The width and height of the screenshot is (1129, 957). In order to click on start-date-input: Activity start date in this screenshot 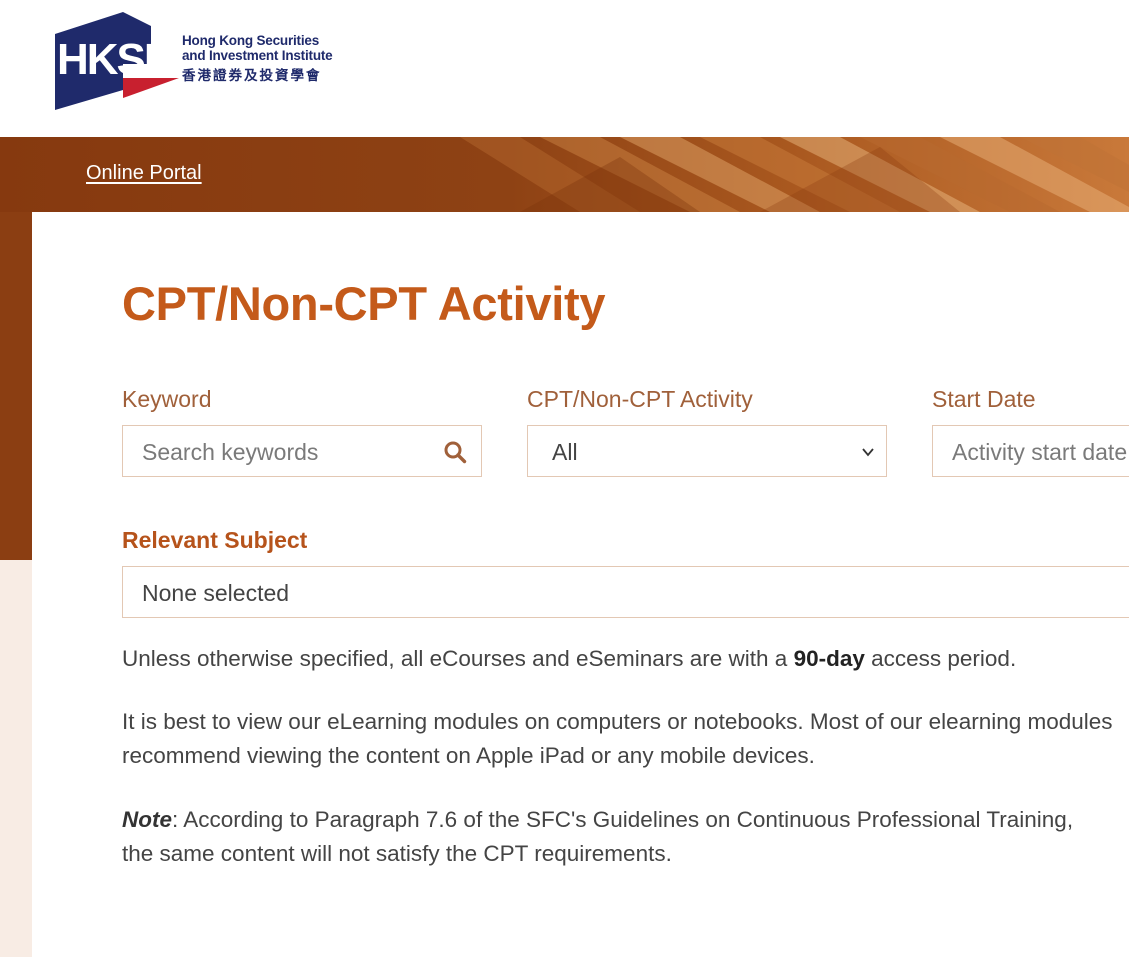, I will do `click(1030, 451)`.